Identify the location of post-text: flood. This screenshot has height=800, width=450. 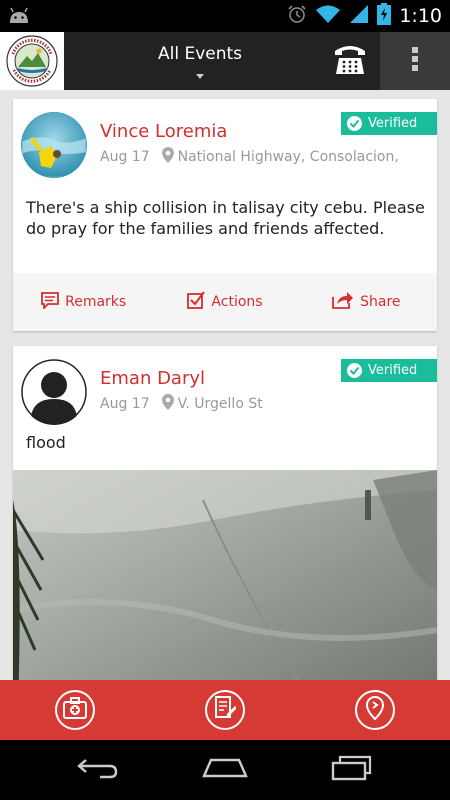
(46, 442).